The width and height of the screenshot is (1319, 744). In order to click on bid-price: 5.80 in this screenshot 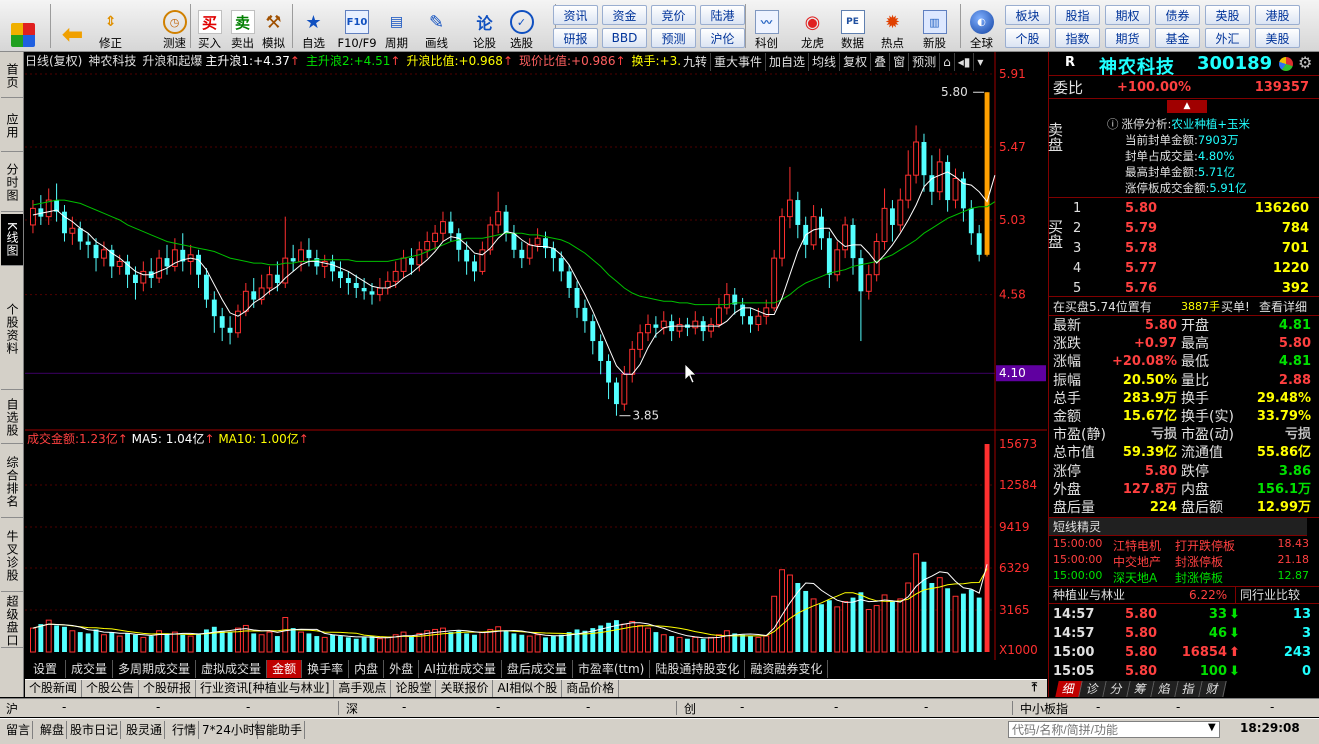, I will do `click(1141, 208)`.